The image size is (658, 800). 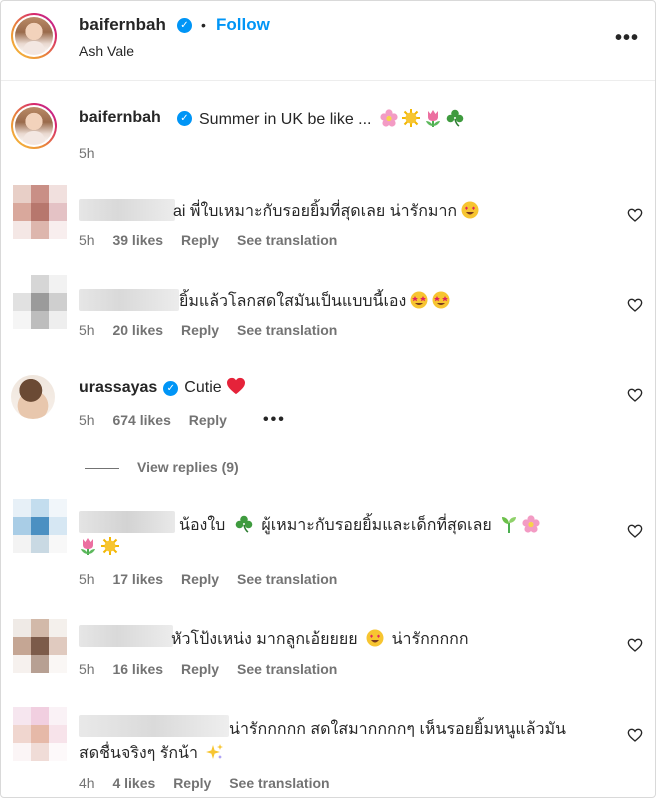 What do you see at coordinates (314, 301) in the screenshot?
I see `comment-text: ยิ้มแล้วโลกสดใสมันเป็นแบบนี้เอง` at bounding box center [314, 301].